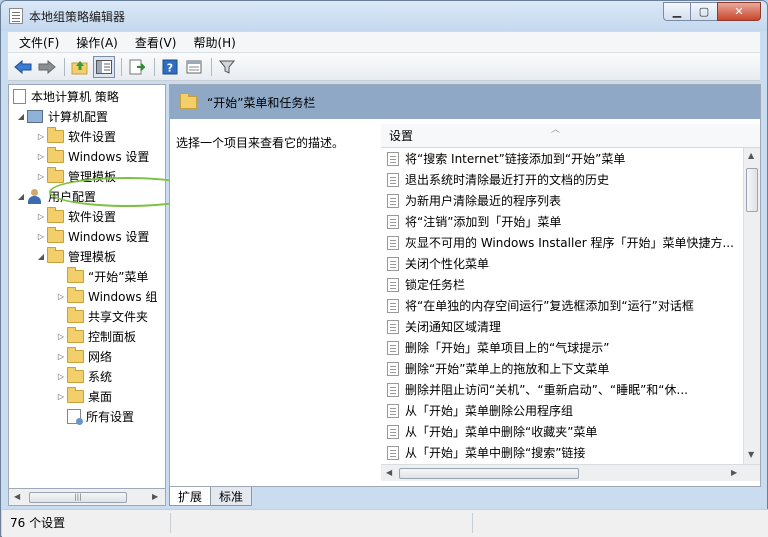  What do you see at coordinates (562, 284) in the screenshot?
I see `policy-setting-row: 锁定任务栏` at bounding box center [562, 284].